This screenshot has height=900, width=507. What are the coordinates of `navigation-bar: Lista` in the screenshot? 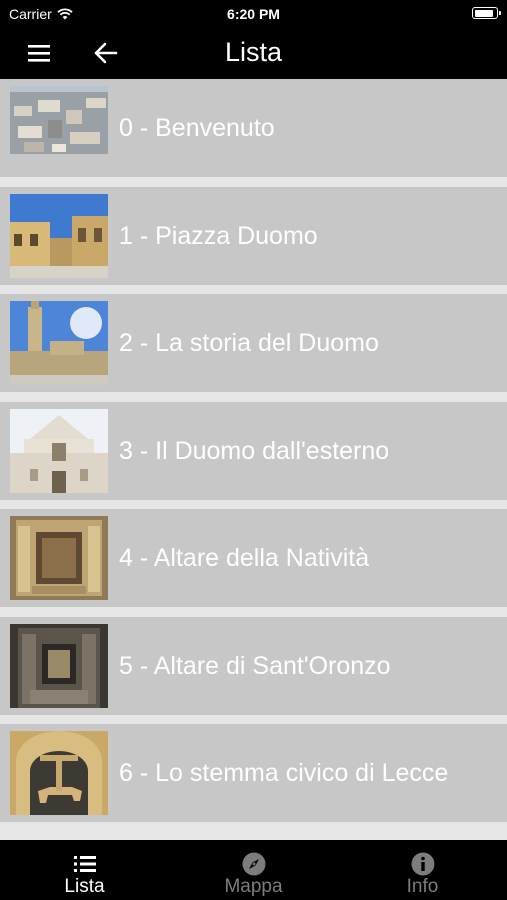 It's located at (253, 53).